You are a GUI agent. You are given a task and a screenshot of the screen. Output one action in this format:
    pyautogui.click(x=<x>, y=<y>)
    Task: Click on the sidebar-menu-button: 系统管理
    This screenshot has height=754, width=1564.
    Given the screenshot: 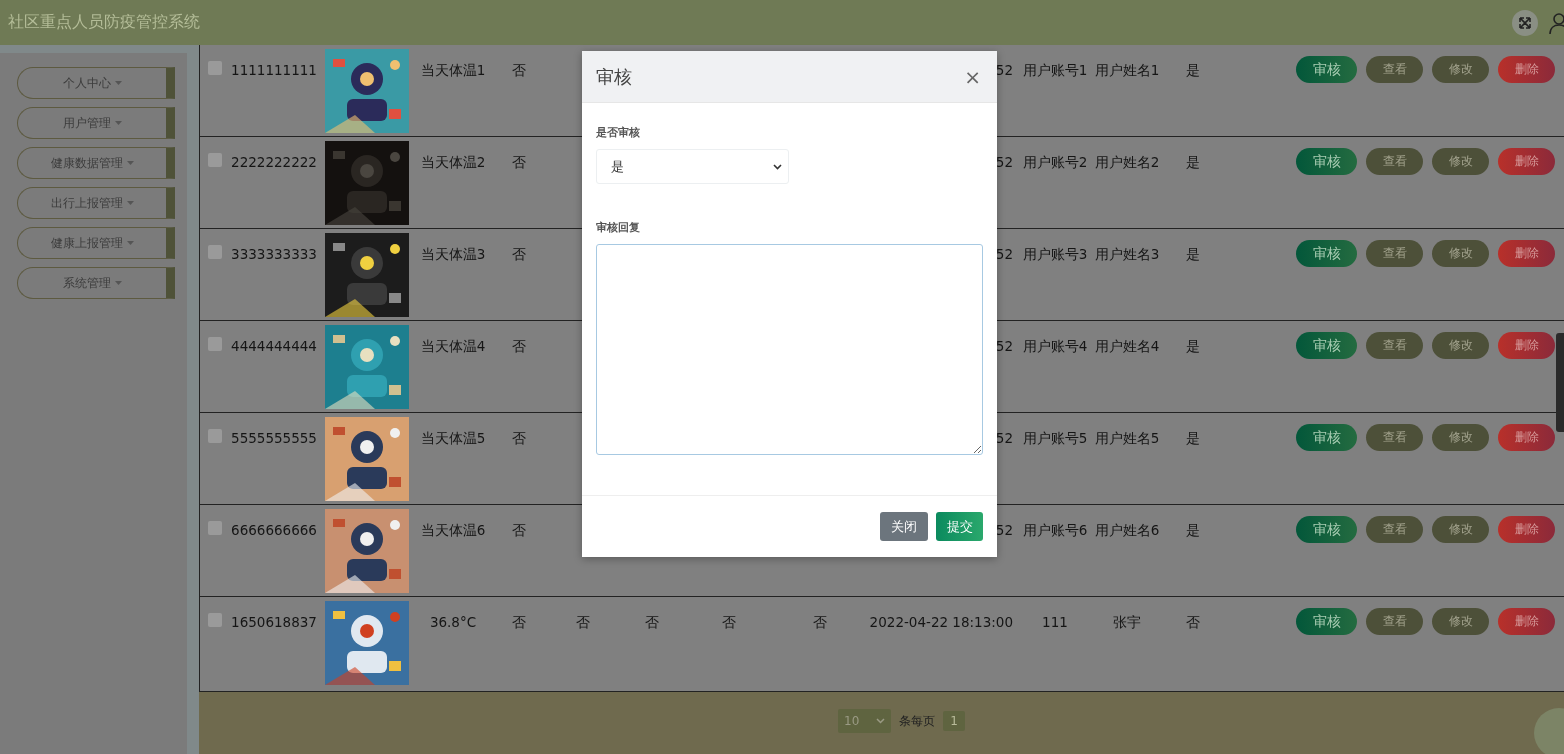 What is the action you would take?
    pyautogui.click(x=96, y=283)
    